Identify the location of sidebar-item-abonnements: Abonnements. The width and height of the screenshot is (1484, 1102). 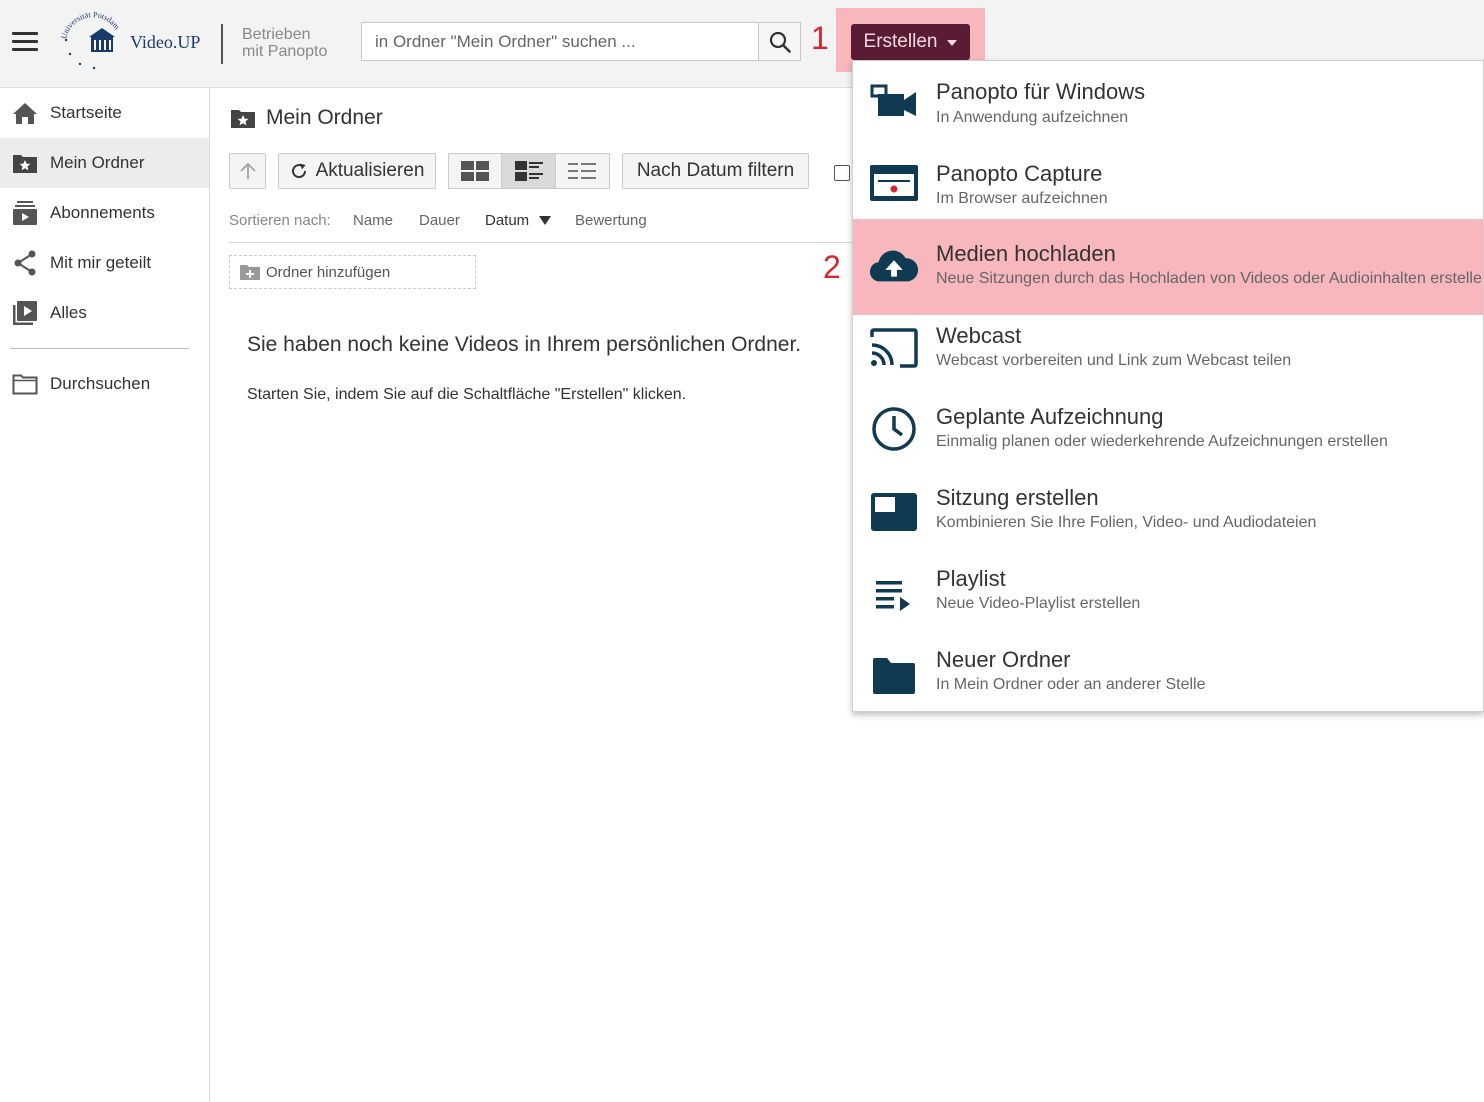
(104, 213).